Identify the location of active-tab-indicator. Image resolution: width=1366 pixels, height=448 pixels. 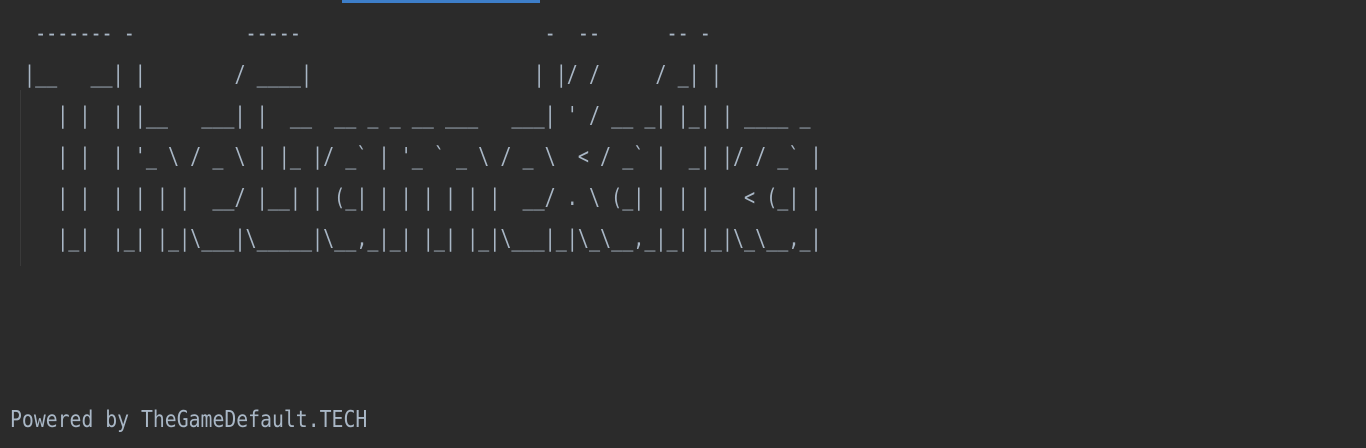
(441, 1).